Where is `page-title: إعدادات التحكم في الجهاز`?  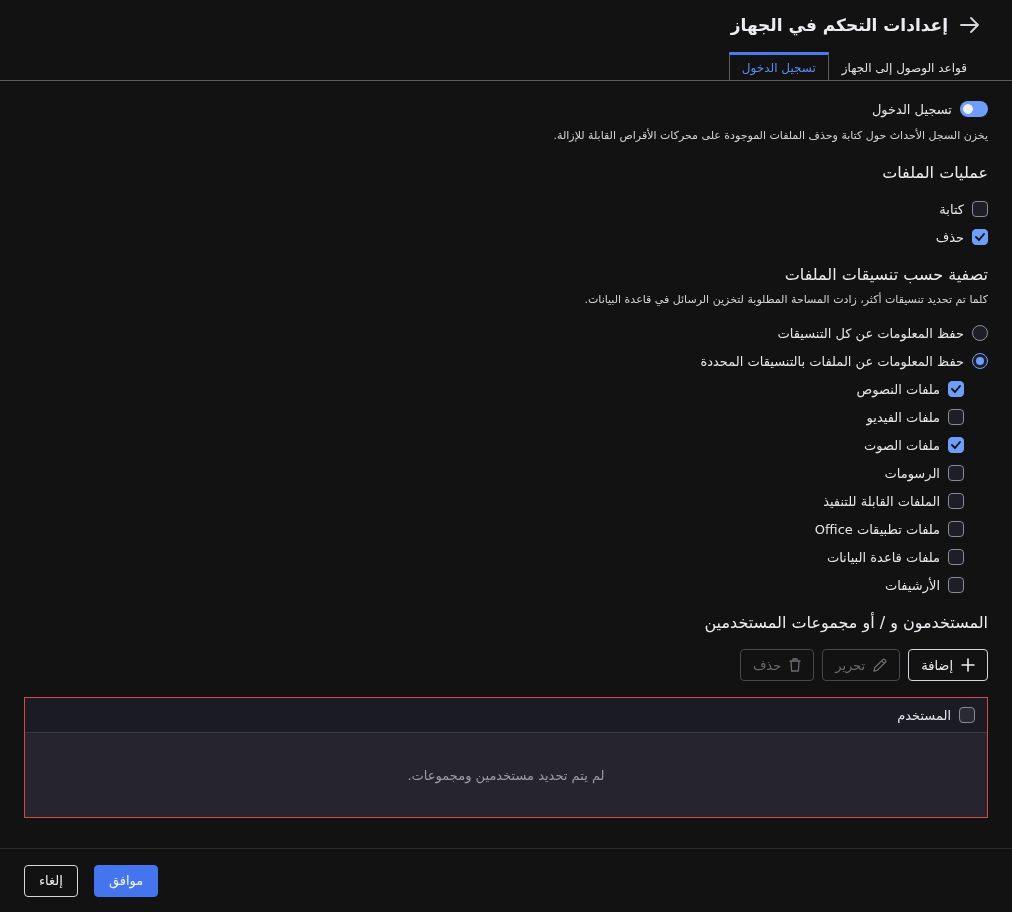
page-title: إعدادات التحكم في الجهاز is located at coordinates (839, 26).